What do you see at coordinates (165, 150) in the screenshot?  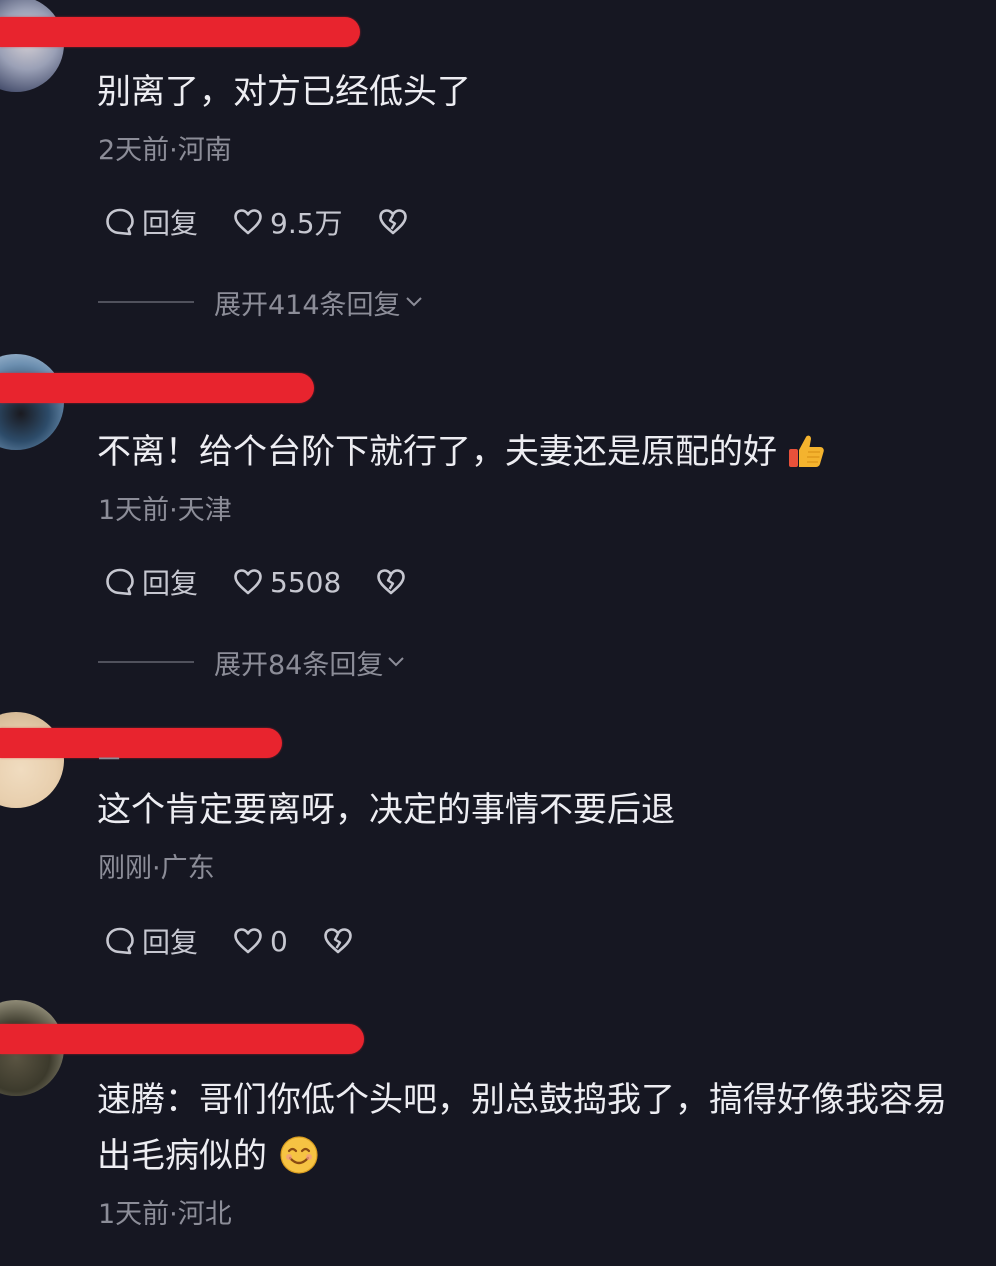 I see `comment-meta: 2天前·河南` at bounding box center [165, 150].